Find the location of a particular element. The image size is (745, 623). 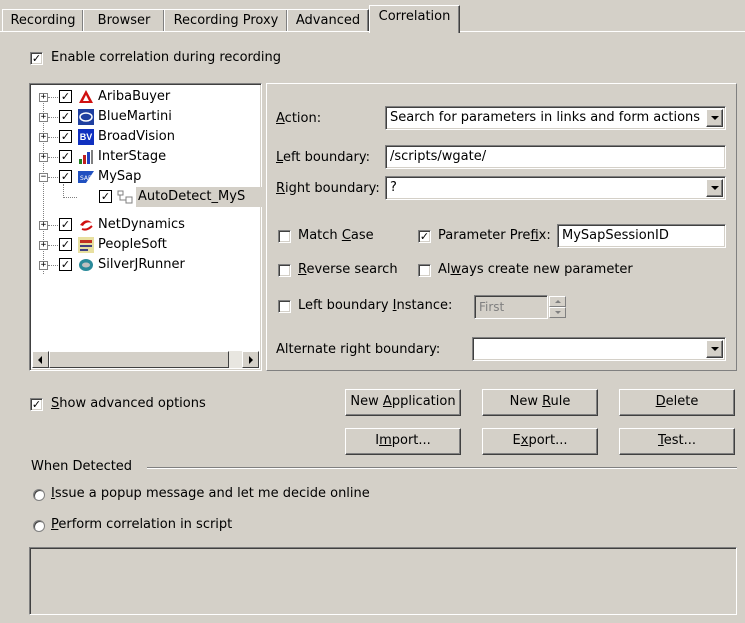

always-create-label: Always create new parameter is located at coordinates (535, 270).